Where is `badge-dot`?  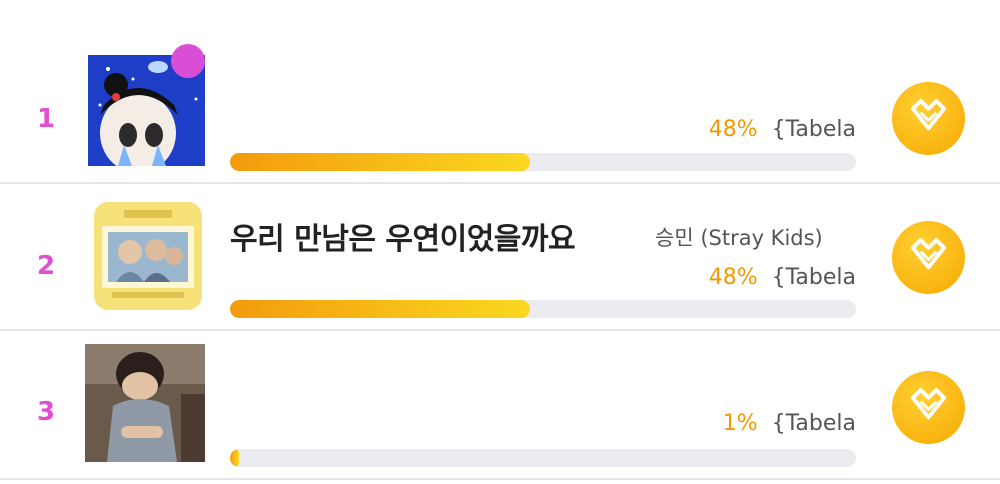 badge-dot is located at coordinates (188, 61).